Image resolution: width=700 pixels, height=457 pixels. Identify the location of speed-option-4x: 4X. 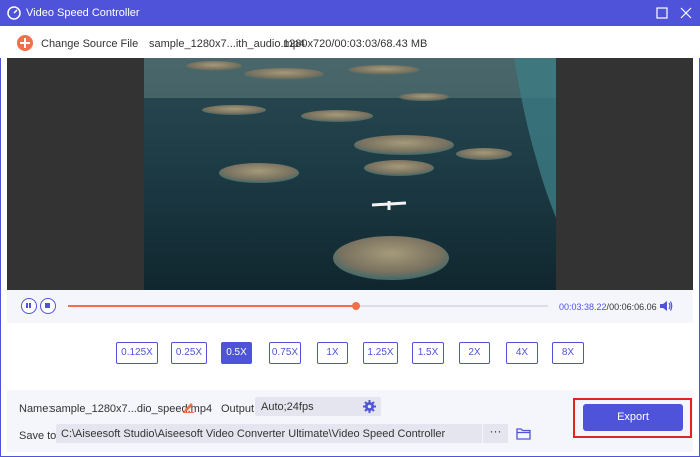
(522, 353).